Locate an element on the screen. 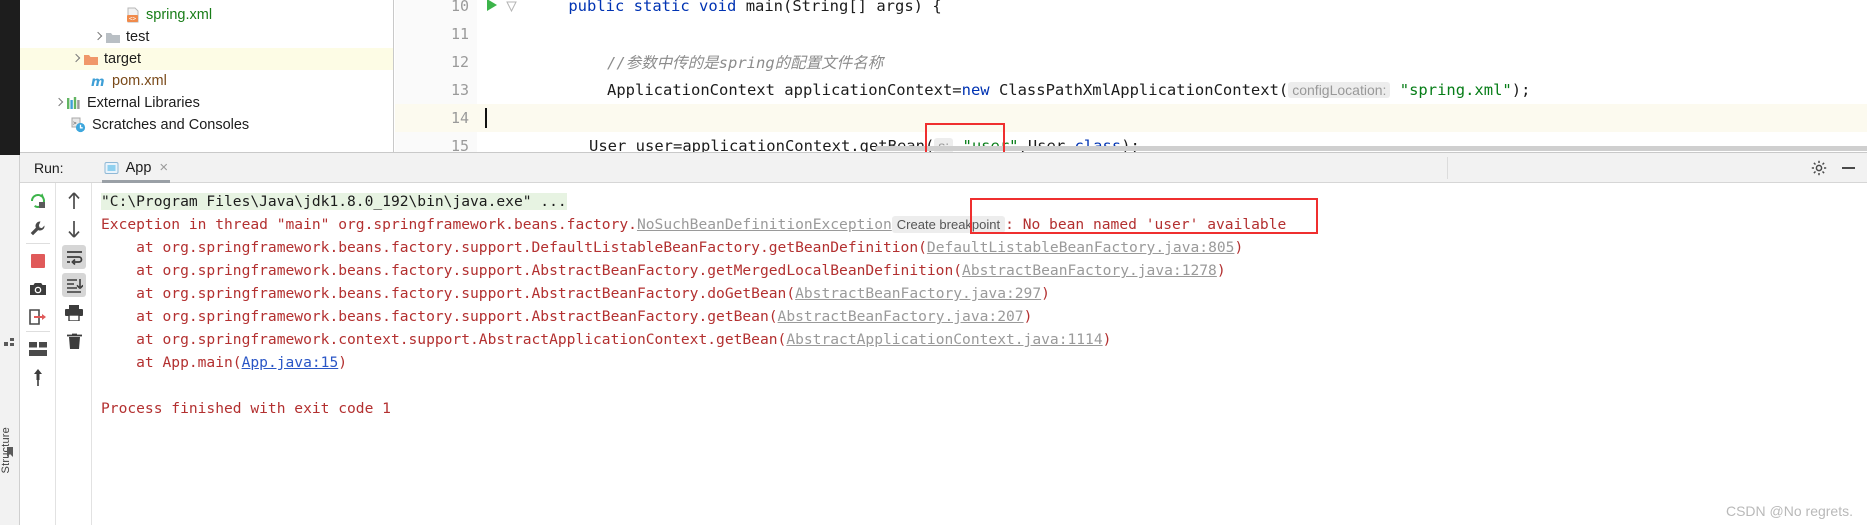 The height and width of the screenshot is (525, 1867). up-the-stack-trace-button is located at coordinates (74, 201).